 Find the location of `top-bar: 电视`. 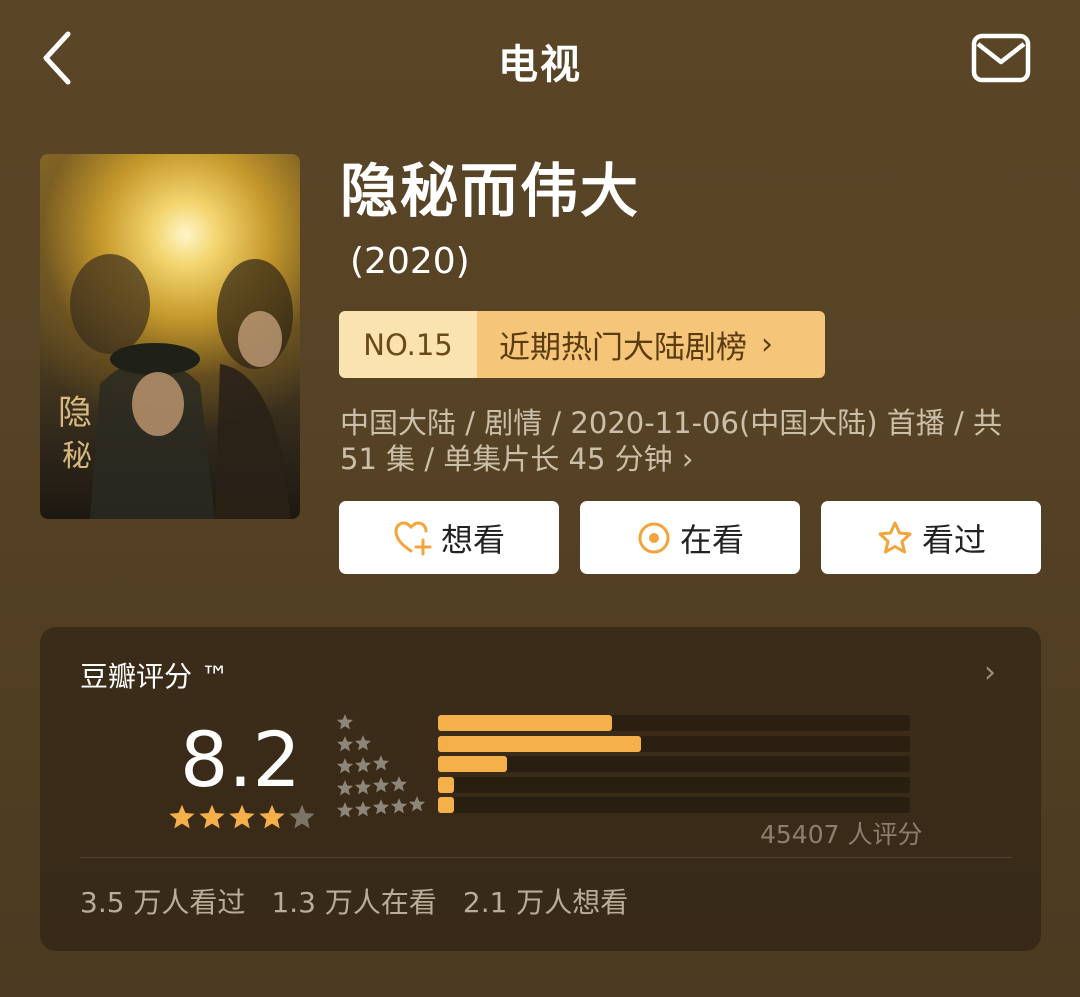

top-bar: 电视 is located at coordinates (540, 60).